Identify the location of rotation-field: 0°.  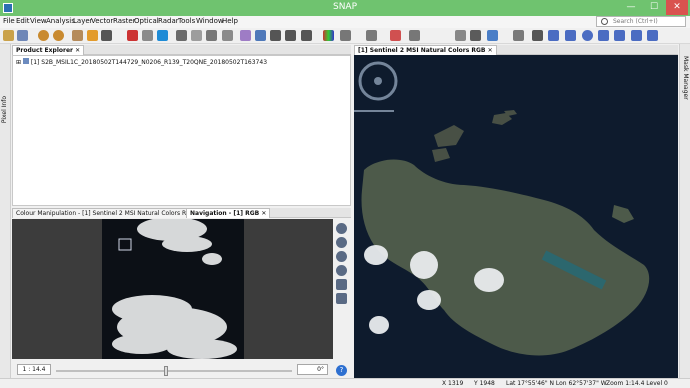
(312, 369).